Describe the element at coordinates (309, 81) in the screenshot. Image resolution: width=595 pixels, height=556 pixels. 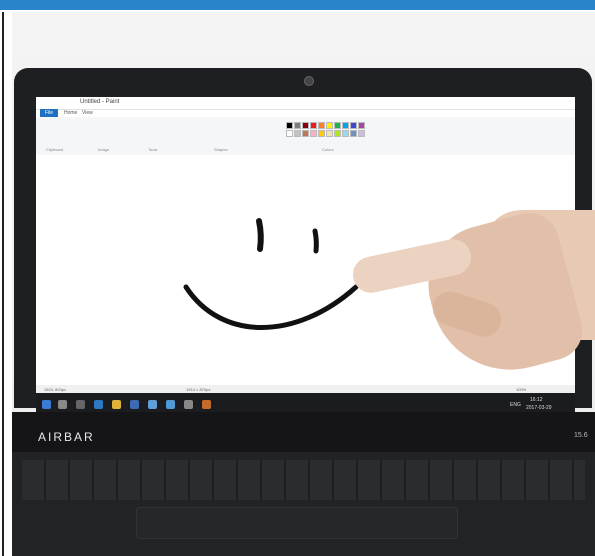
I see `webcam` at that location.